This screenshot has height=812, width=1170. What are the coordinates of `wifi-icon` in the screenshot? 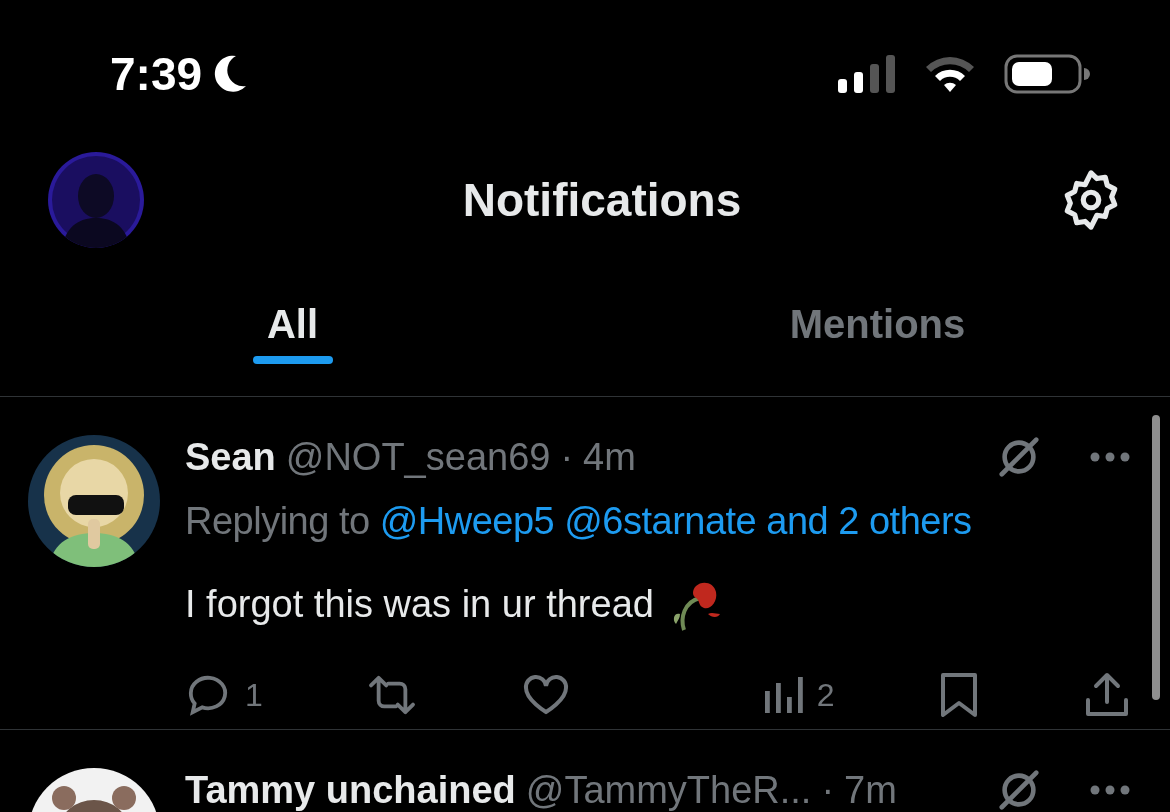 It's located at (950, 74).